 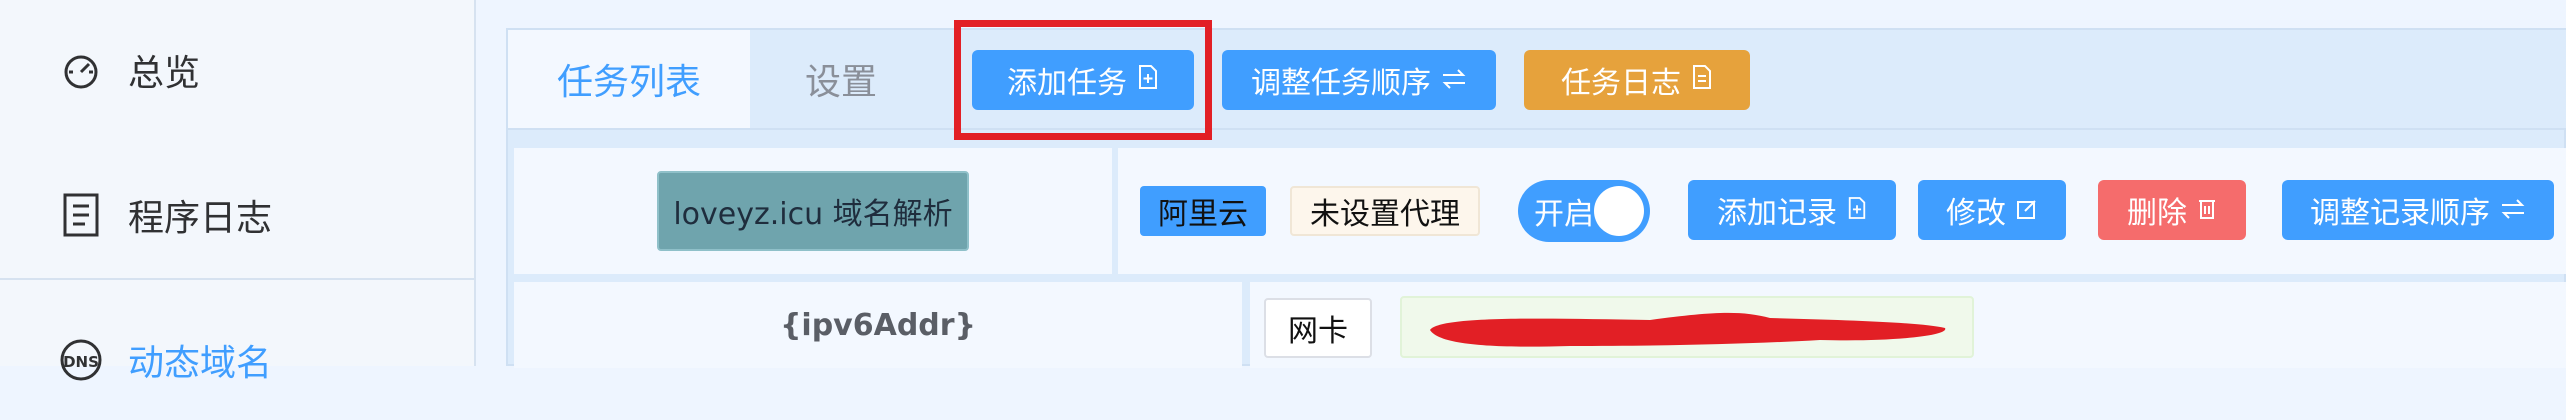 What do you see at coordinates (1067, 83) in the screenshot?
I see `add-task-label: 添加任务` at bounding box center [1067, 83].